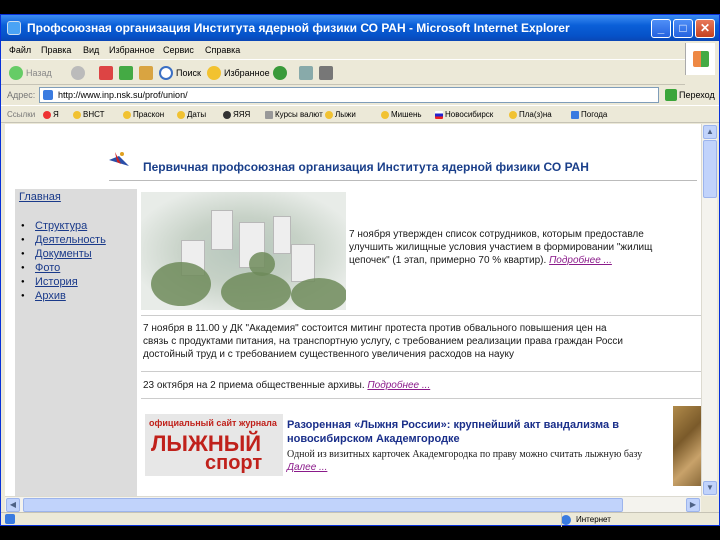 The image size is (720, 540). I want to click on menu-favorites: Избранное, so click(132, 50).